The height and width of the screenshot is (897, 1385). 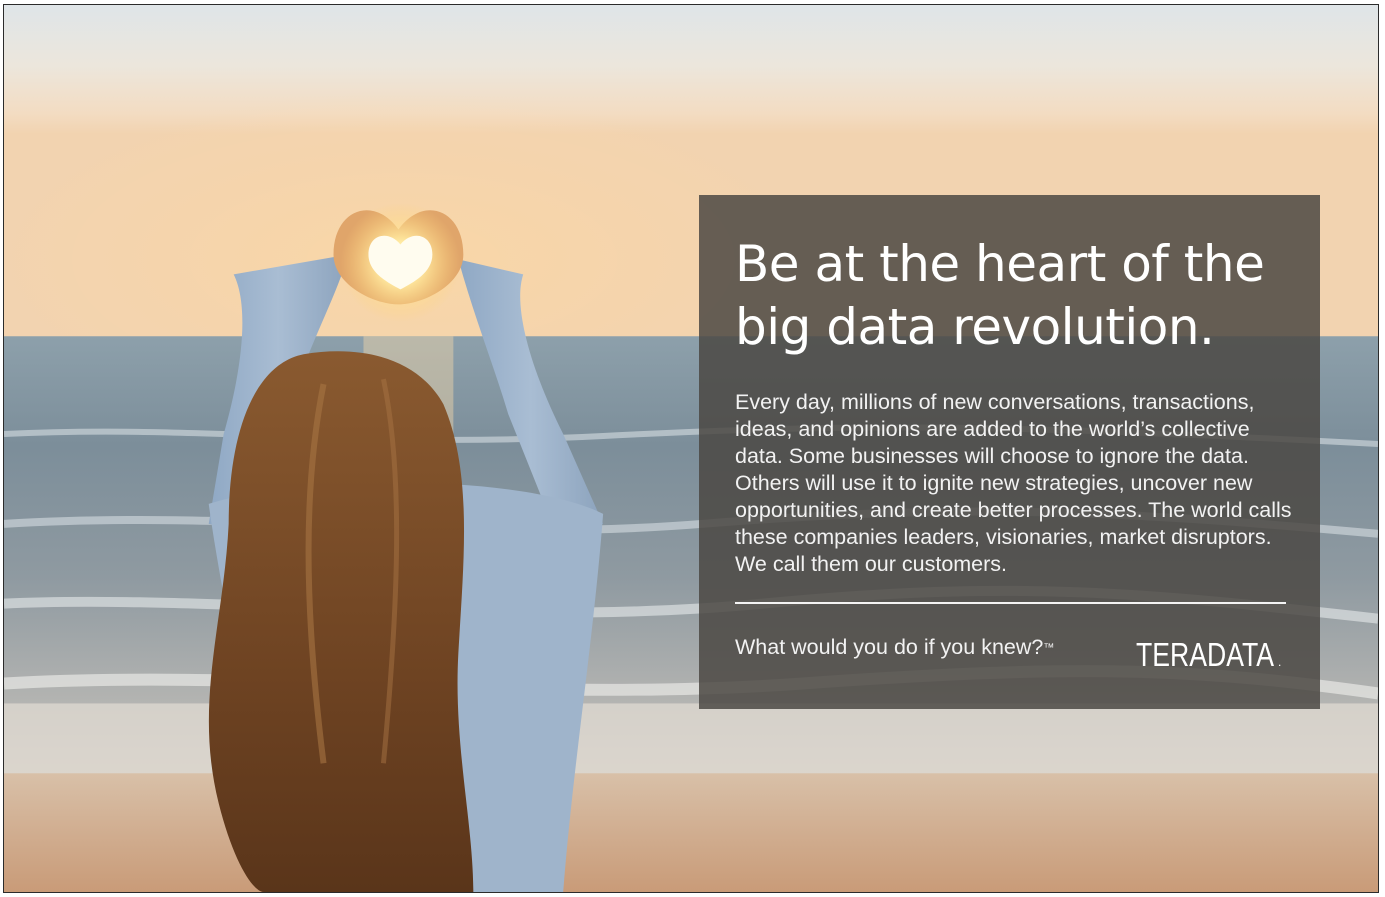 What do you see at coordinates (1000, 264) in the screenshot?
I see `headline-line-1: Be at the heart of the` at bounding box center [1000, 264].